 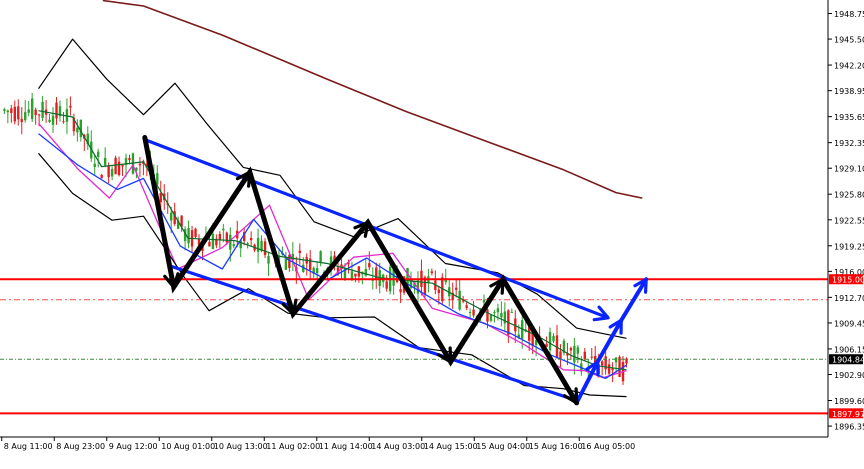 I want to click on price-tick-label: 1948.75, so click(x=849, y=14).